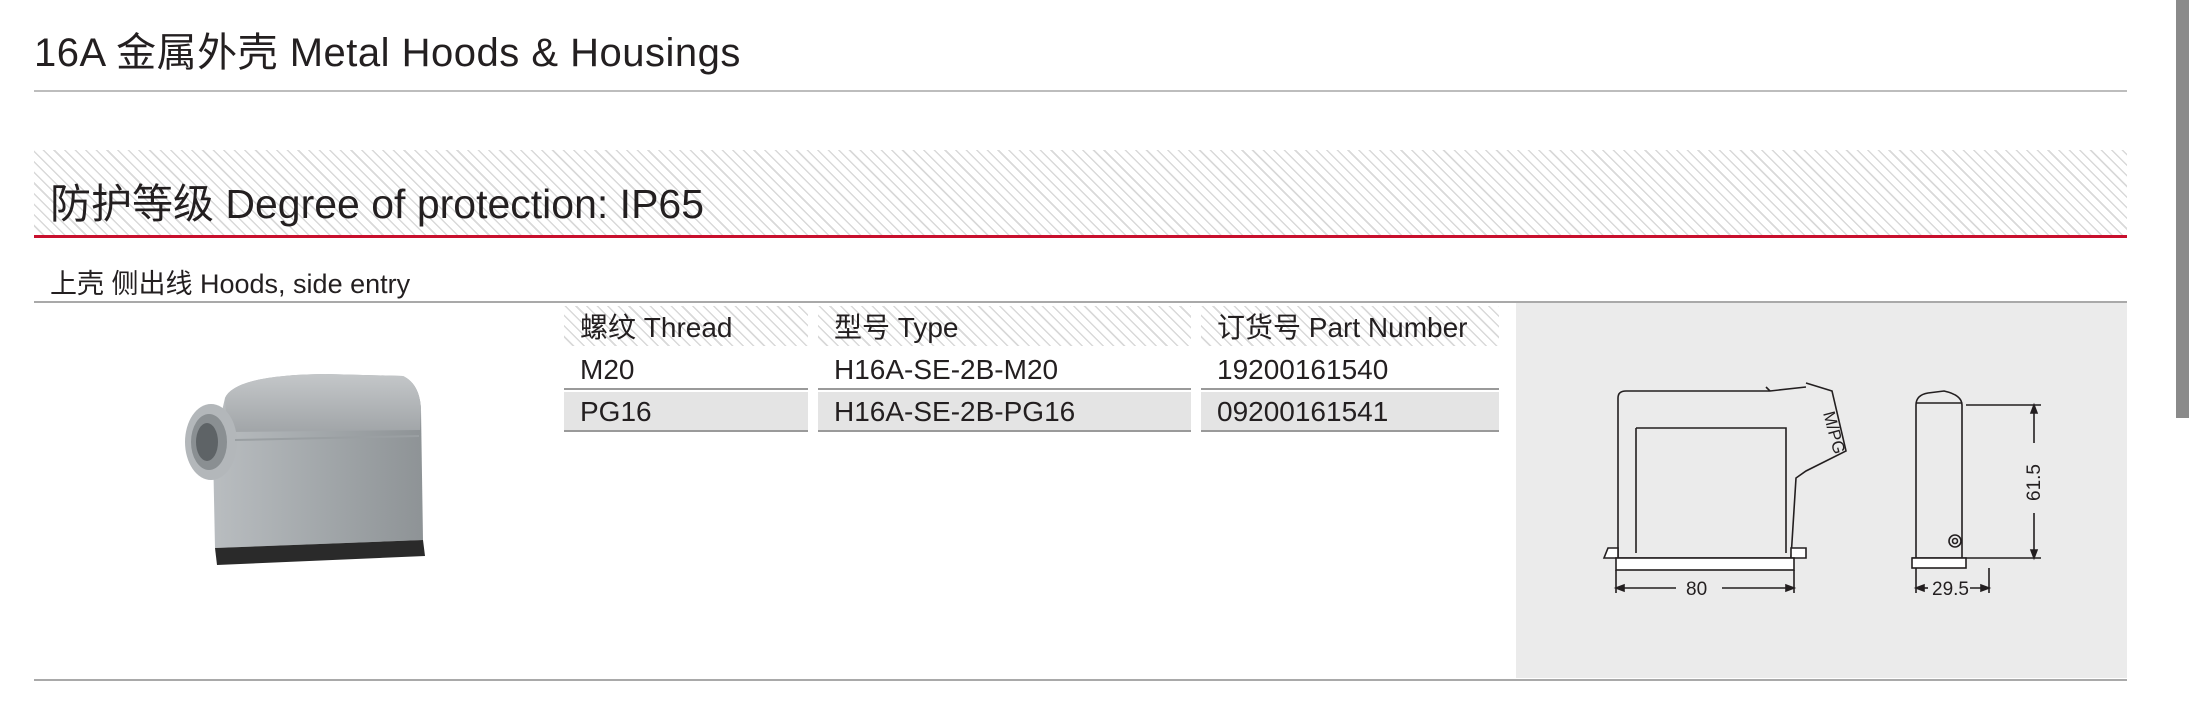 The image size is (2189, 703). I want to click on bottom-divider, so click(1080, 680).